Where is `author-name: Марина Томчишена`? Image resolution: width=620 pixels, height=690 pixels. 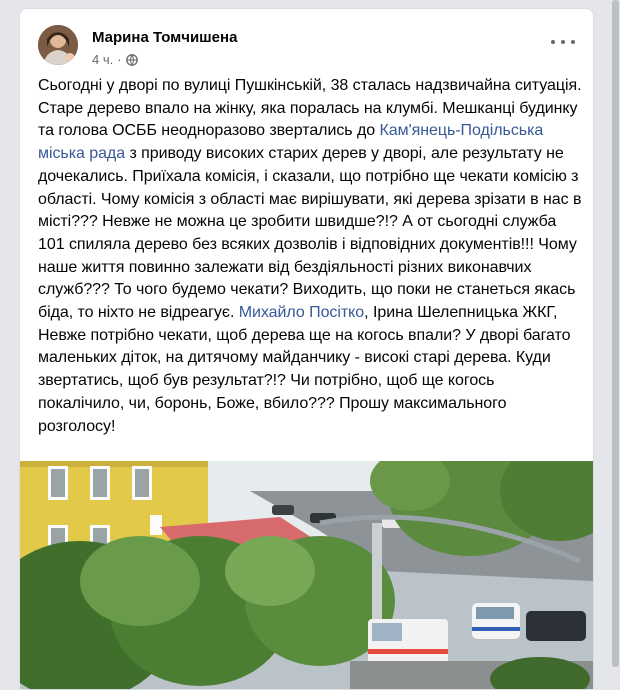
author-name: Марина Томчишена is located at coordinates (164, 37).